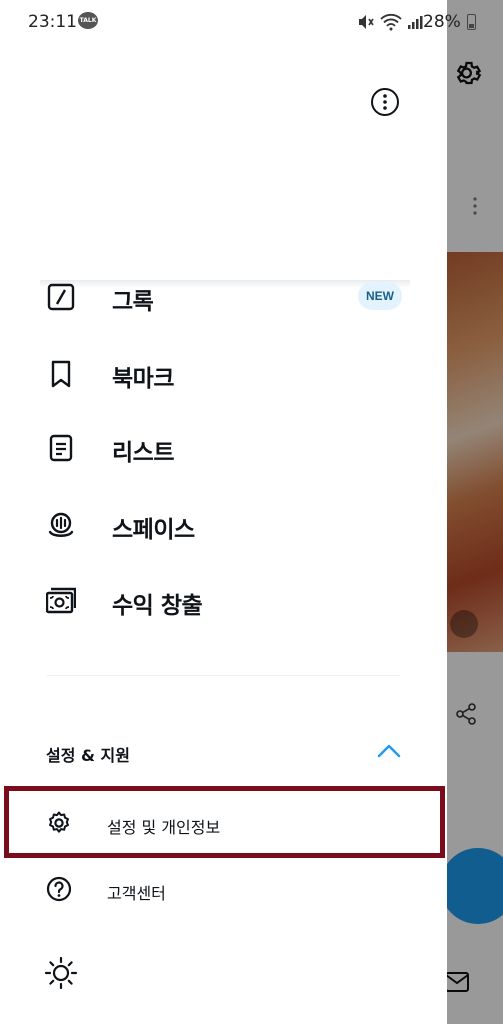 This screenshot has width=503, height=1024. What do you see at coordinates (157, 606) in the screenshot?
I see `menu-label: 수익 창출` at bounding box center [157, 606].